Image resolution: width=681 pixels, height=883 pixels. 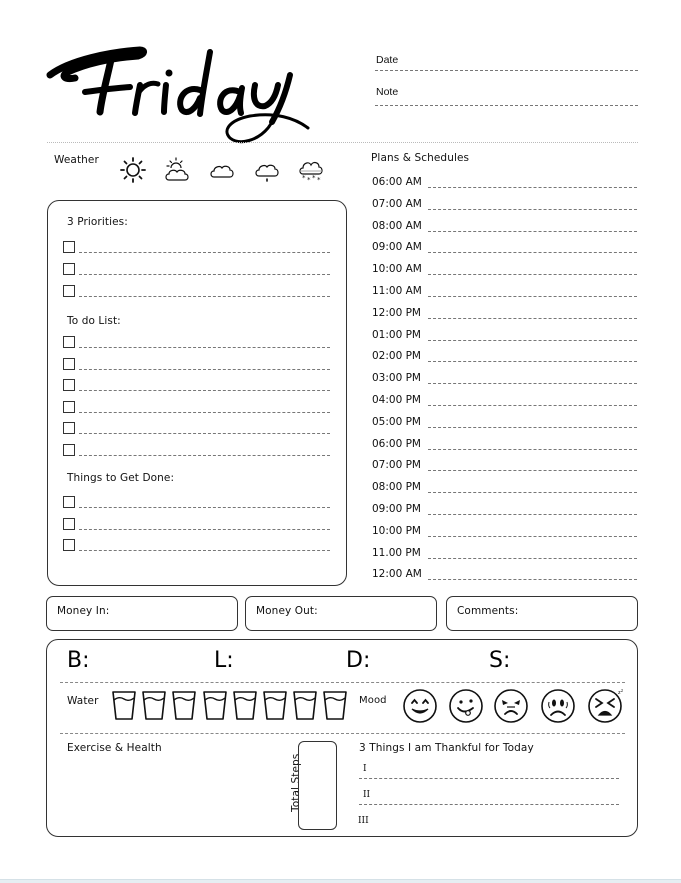 What do you see at coordinates (222, 172) in the screenshot?
I see `cloud-icon` at bounding box center [222, 172].